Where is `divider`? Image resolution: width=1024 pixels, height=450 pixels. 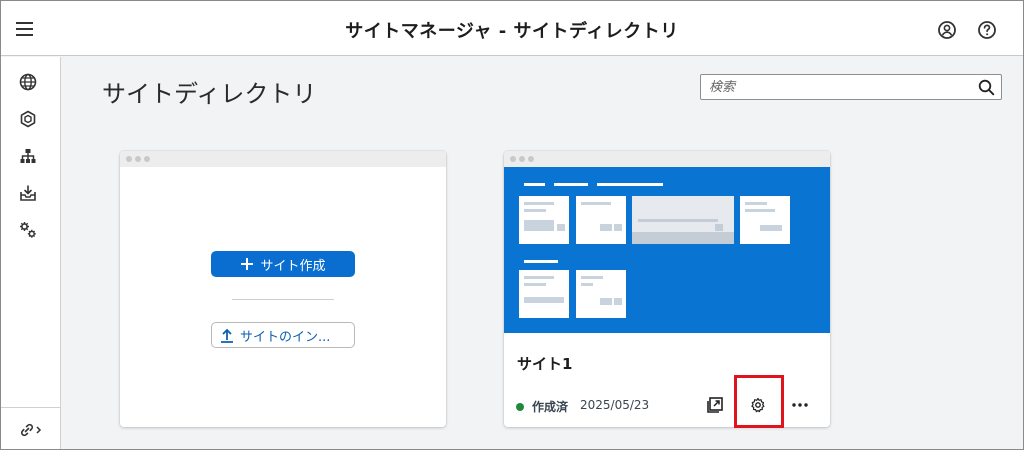 divider is located at coordinates (283, 299).